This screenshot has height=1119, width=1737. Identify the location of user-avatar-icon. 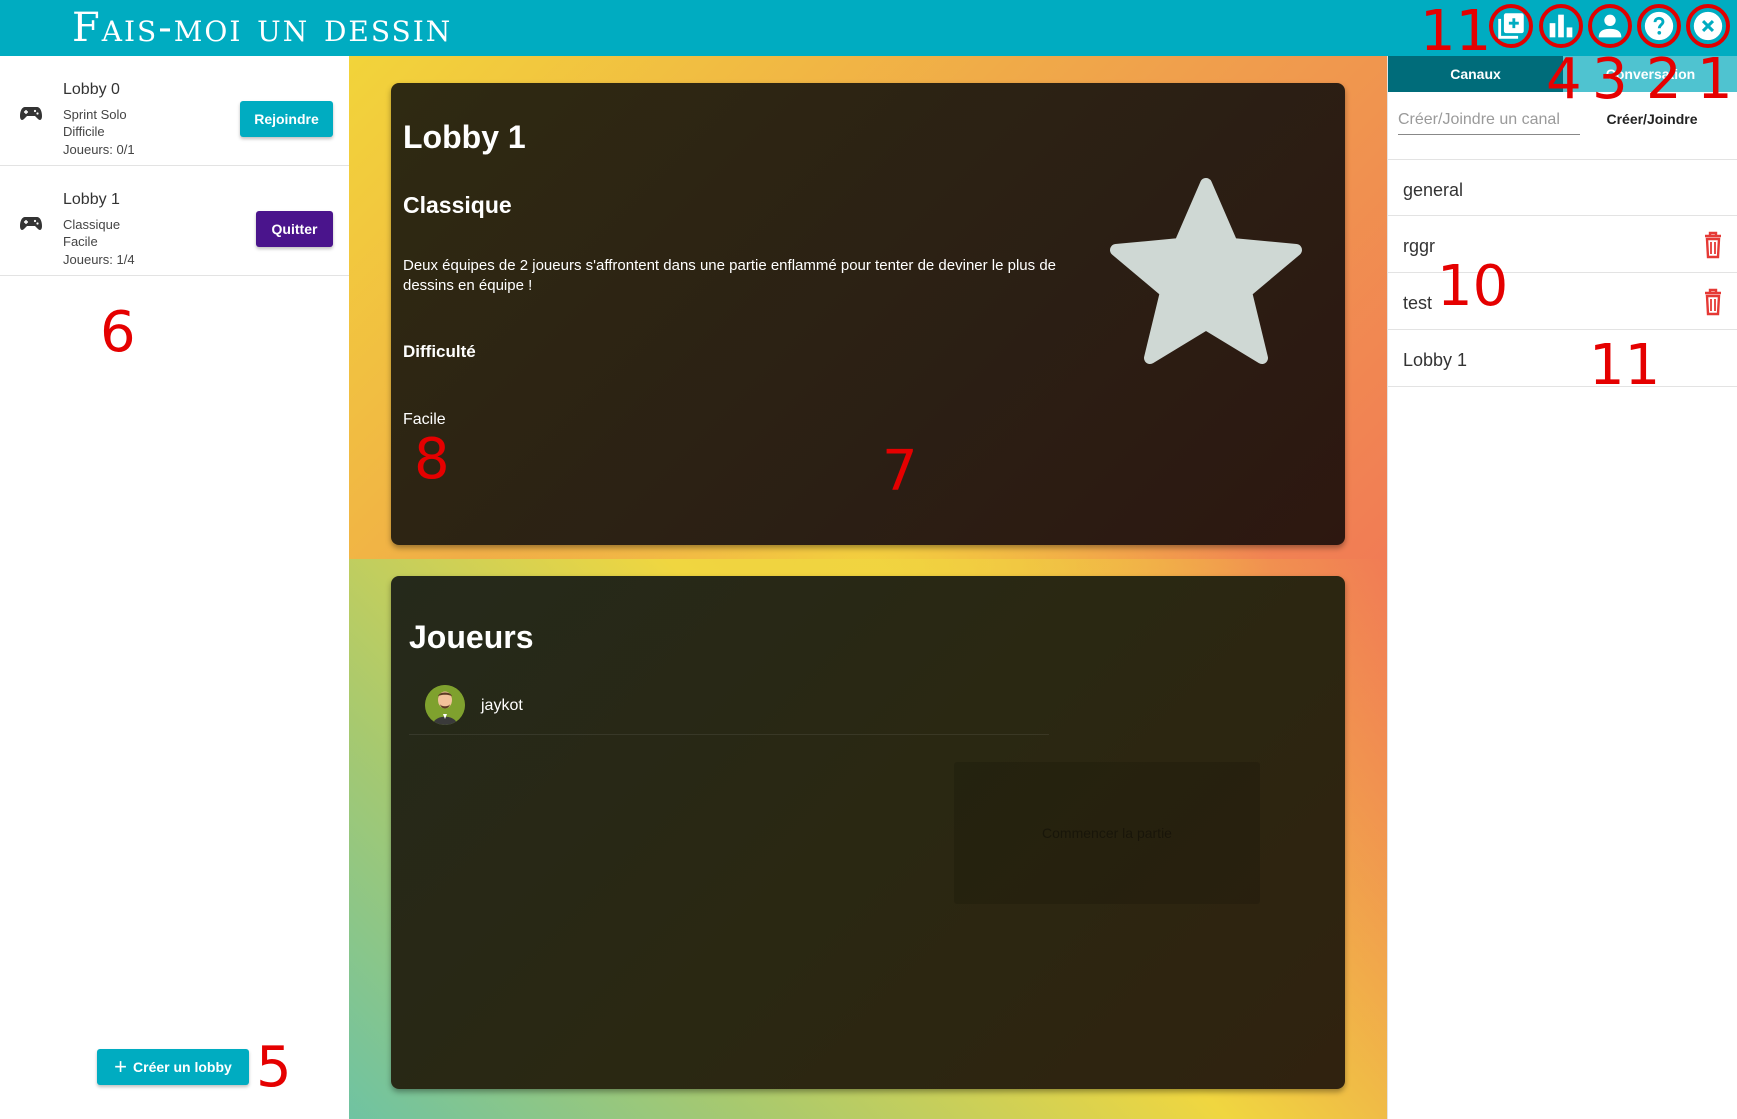
(445, 705).